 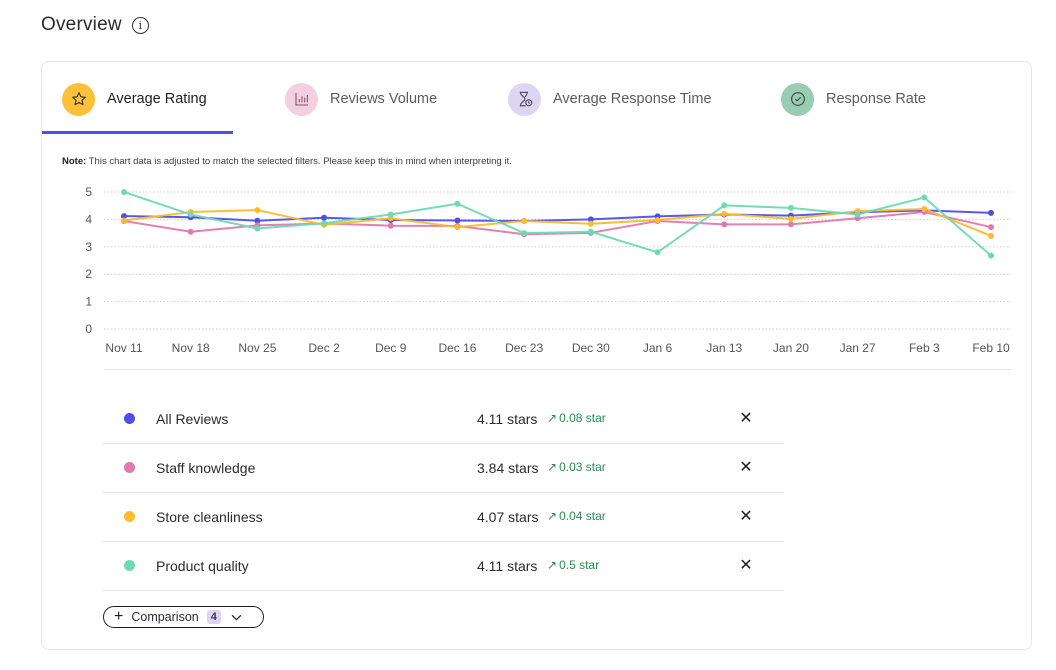 What do you see at coordinates (88, 329) in the screenshot?
I see `y-tick-label: 0` at bounding box center [88, 329].